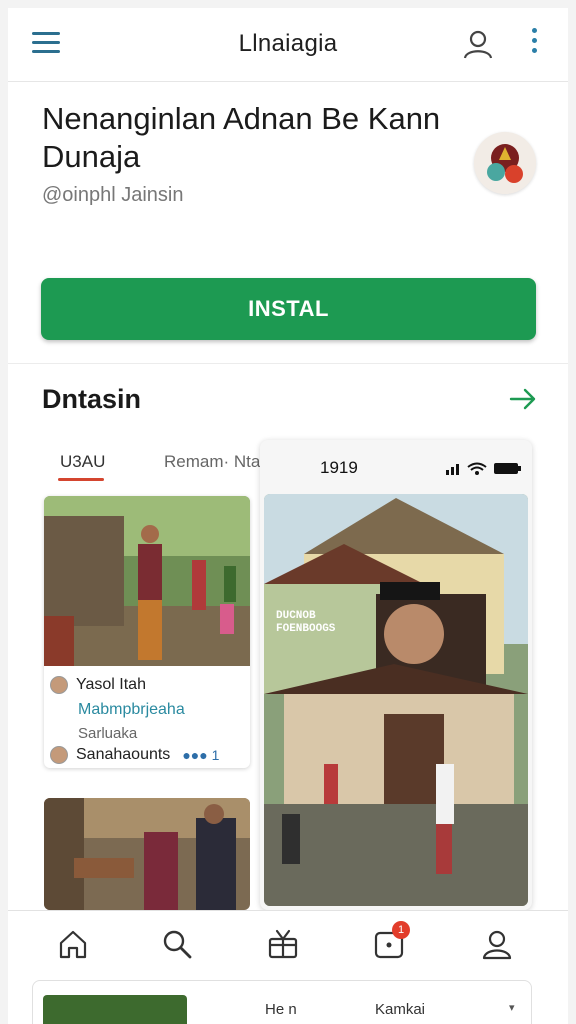 Image resolution: width=576 pixels, height=1024 pixels. I want to click on status-time: 1919, so click(339, 467).